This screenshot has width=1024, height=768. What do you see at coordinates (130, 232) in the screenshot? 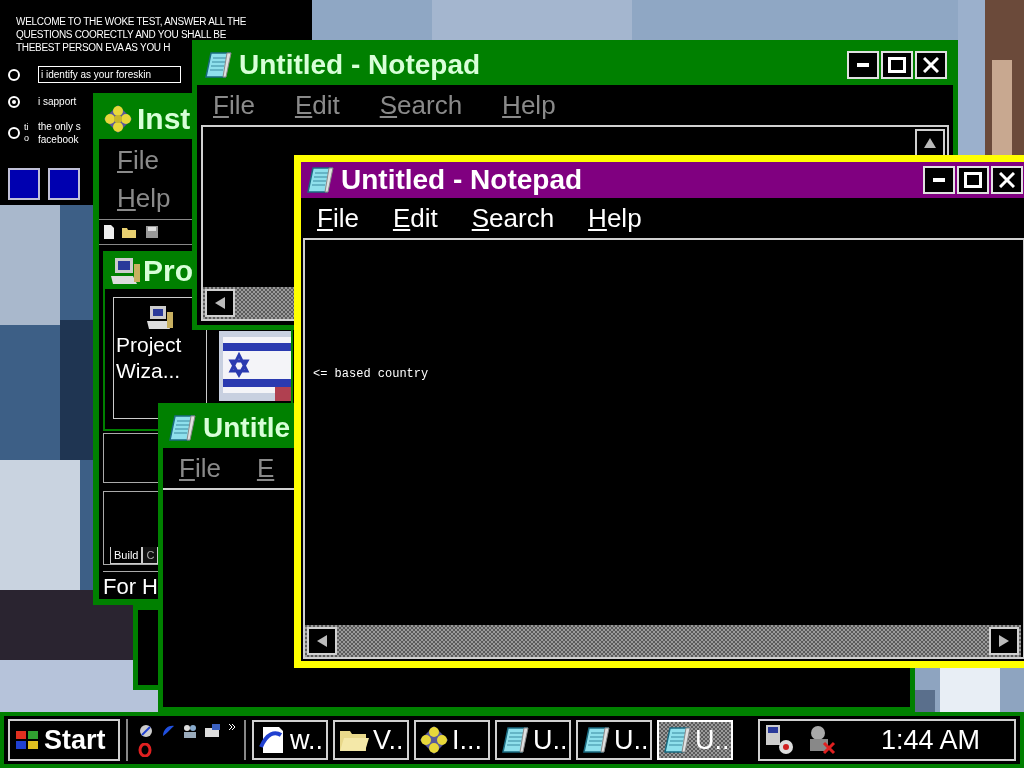
I see `folder-icon` at bounding box center [130, 232].